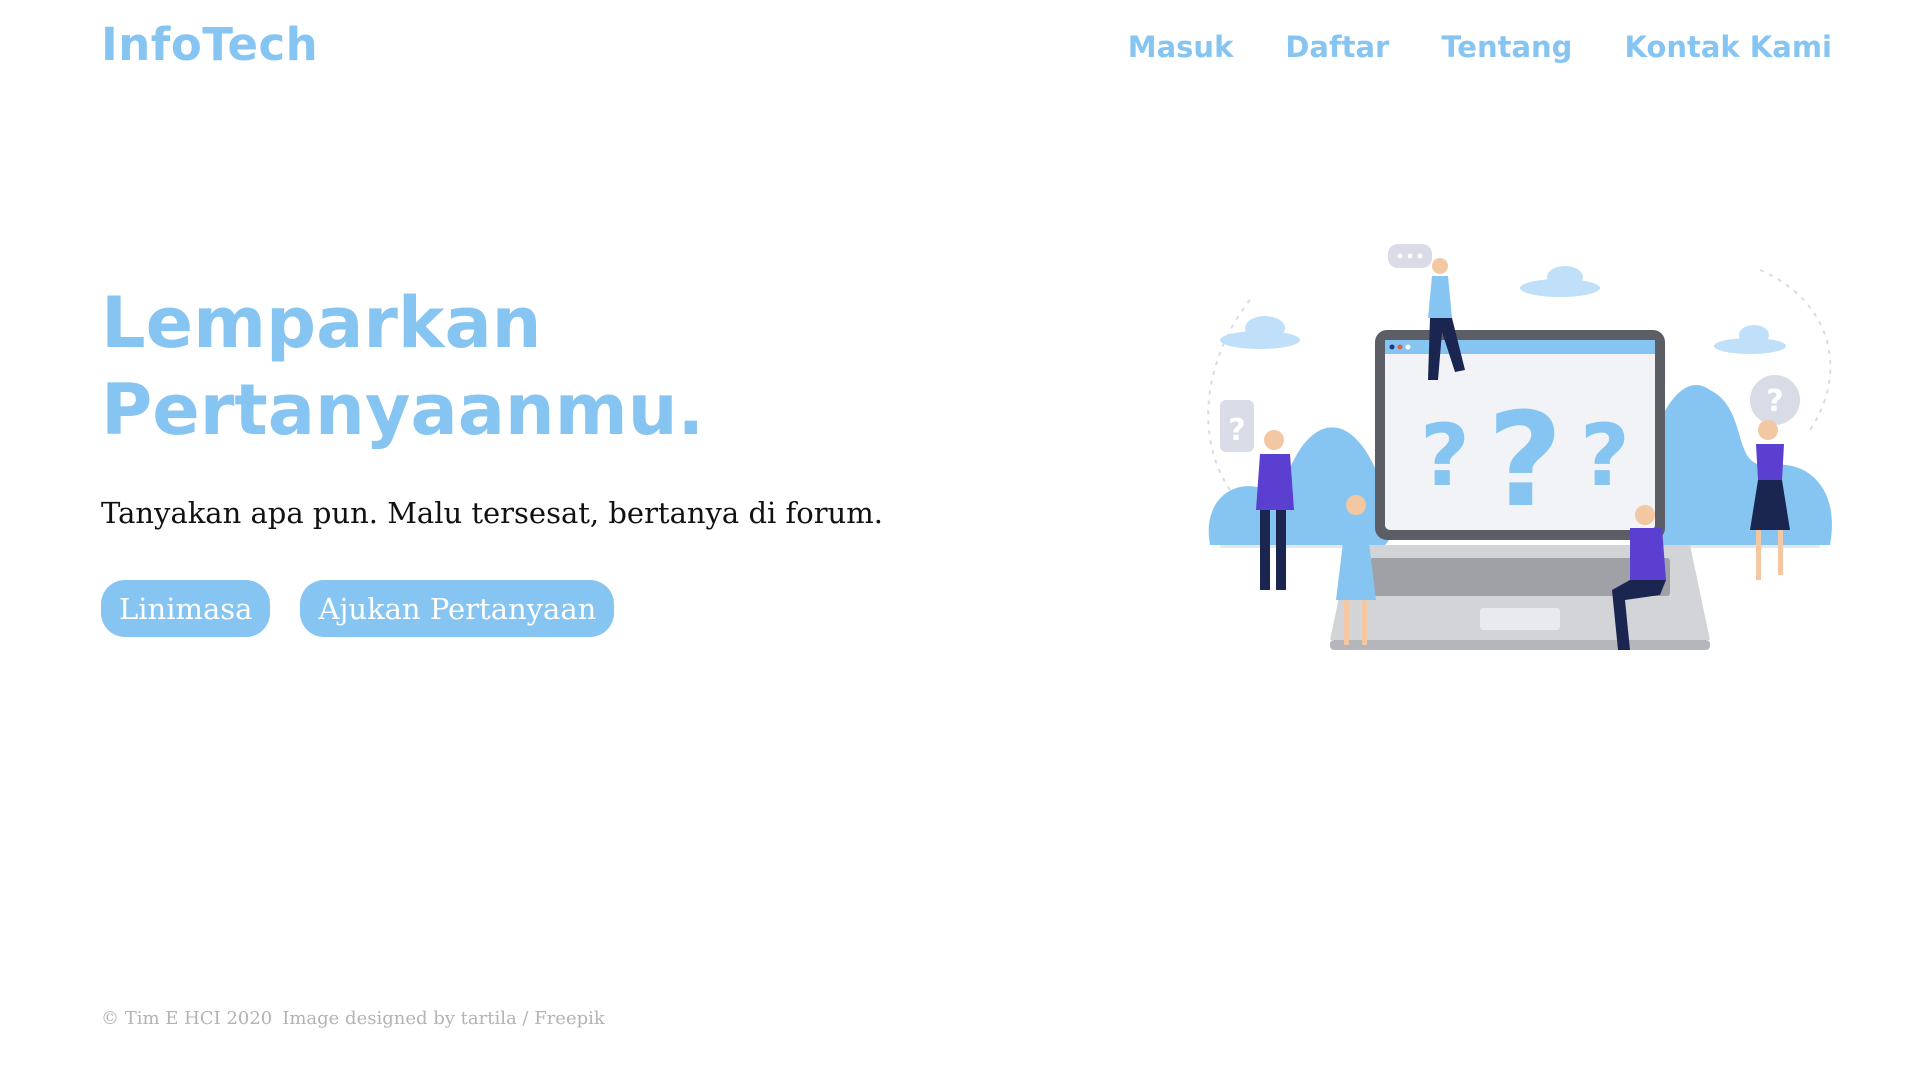 This screenshot has width=1920, height=1080. I want to click on footer-image-credit: Image designed by tartila / Freepik, so click(443, 1018).